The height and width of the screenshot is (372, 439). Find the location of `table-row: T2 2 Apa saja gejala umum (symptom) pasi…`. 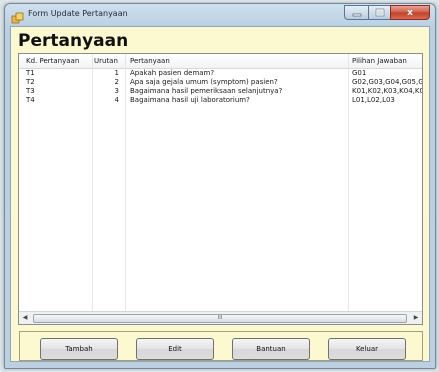

table-row: T2 2 Apa saja gejala umum (symptom) pasi… is located at coordinates (220, 82).